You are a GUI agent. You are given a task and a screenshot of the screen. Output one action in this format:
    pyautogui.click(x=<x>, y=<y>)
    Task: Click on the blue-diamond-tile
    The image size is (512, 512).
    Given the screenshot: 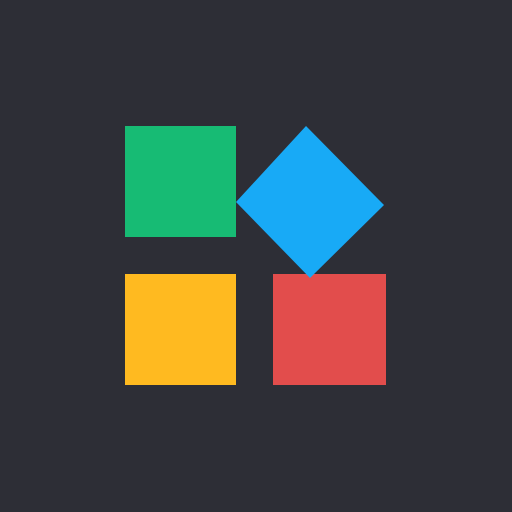 What is the action you would take?
    pyautogui.click(x=310, y=202)
    